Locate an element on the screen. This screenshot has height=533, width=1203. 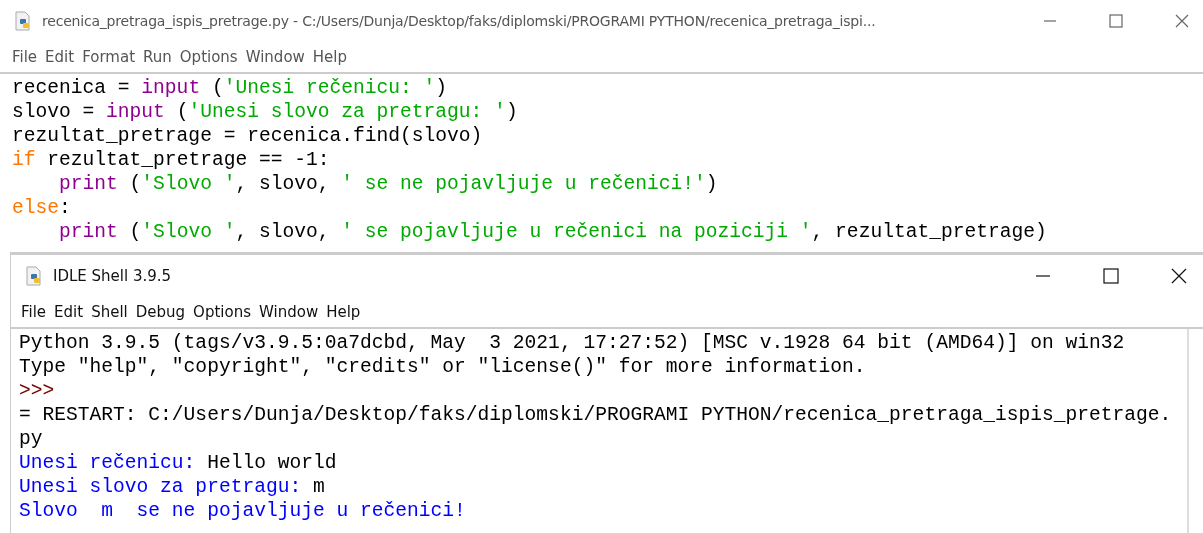
window-title: IDLE Shell 3.9.5 is located at coordinates (112, 276).